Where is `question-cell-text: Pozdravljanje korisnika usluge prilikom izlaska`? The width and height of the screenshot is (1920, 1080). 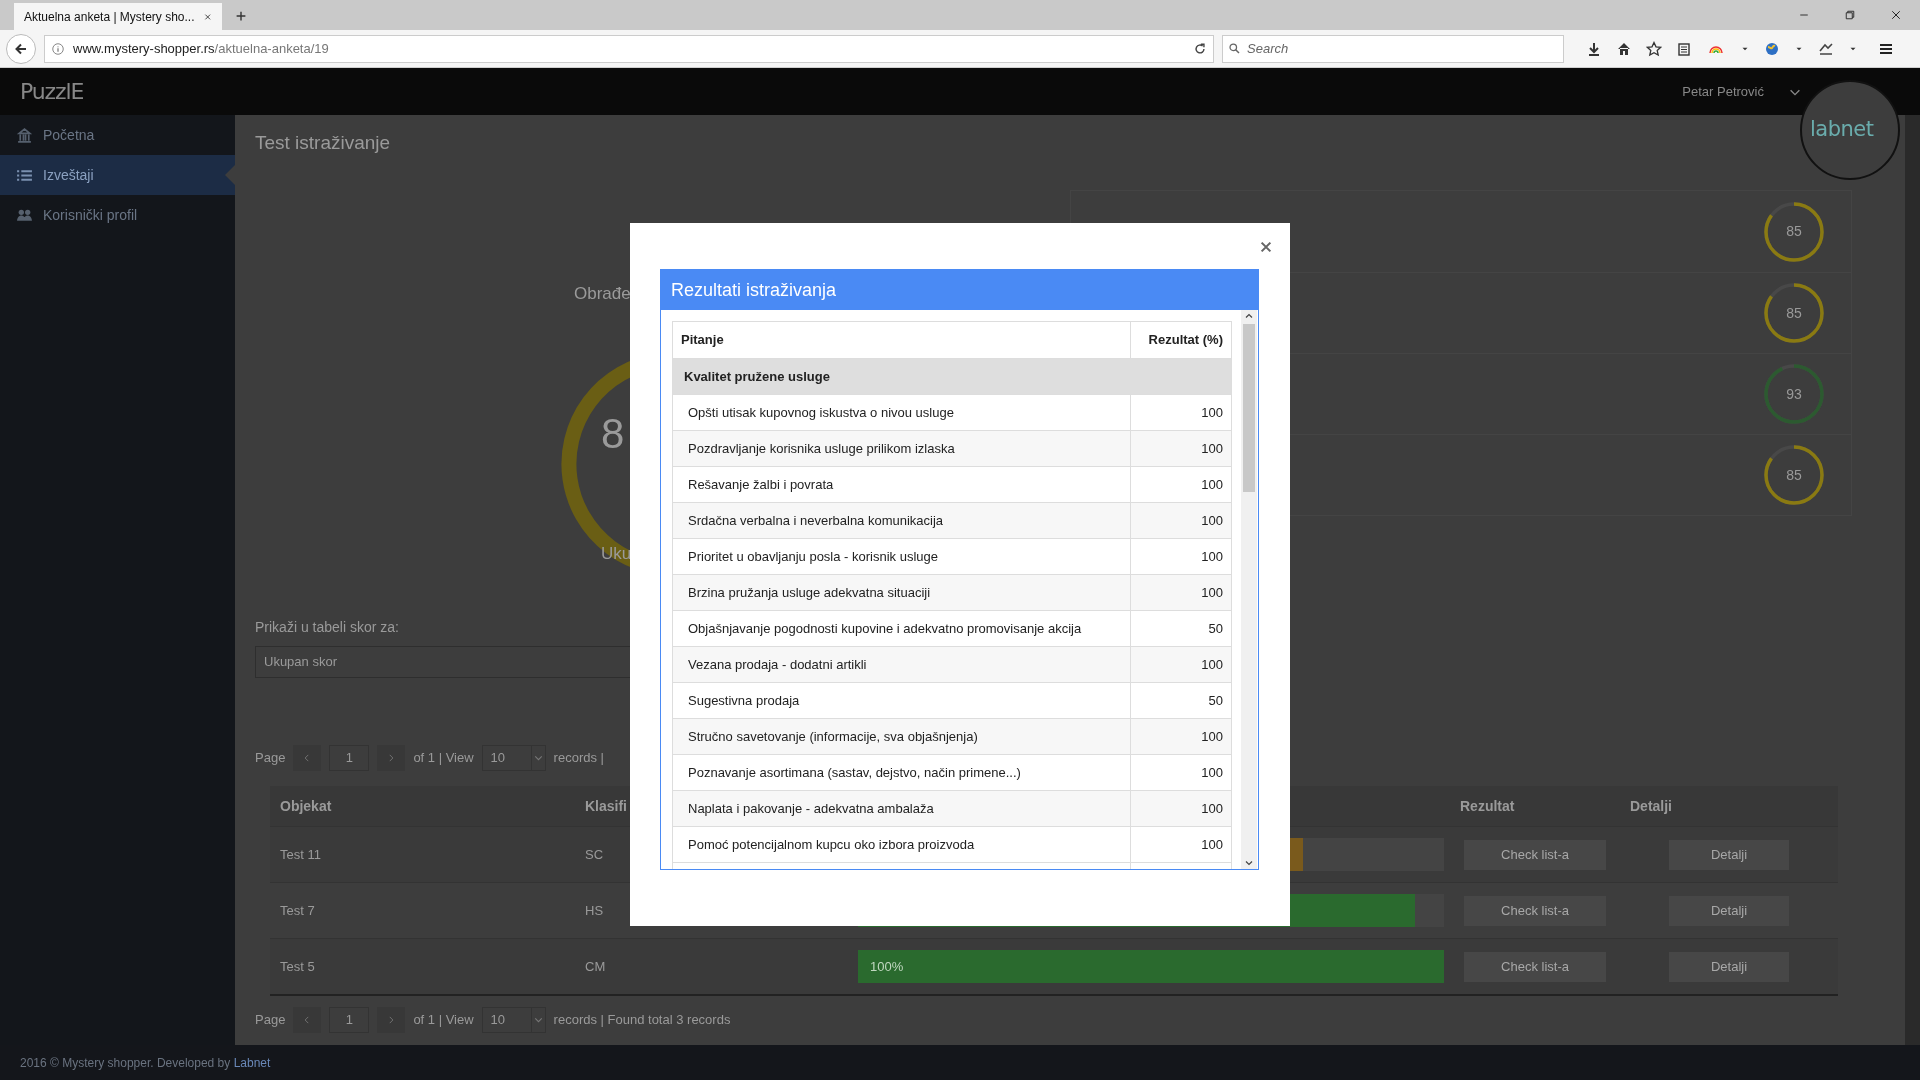
question-cell-text: Pozdravljanje korisnika usluge prilikom izlaska is located at coordinates (821, 448).